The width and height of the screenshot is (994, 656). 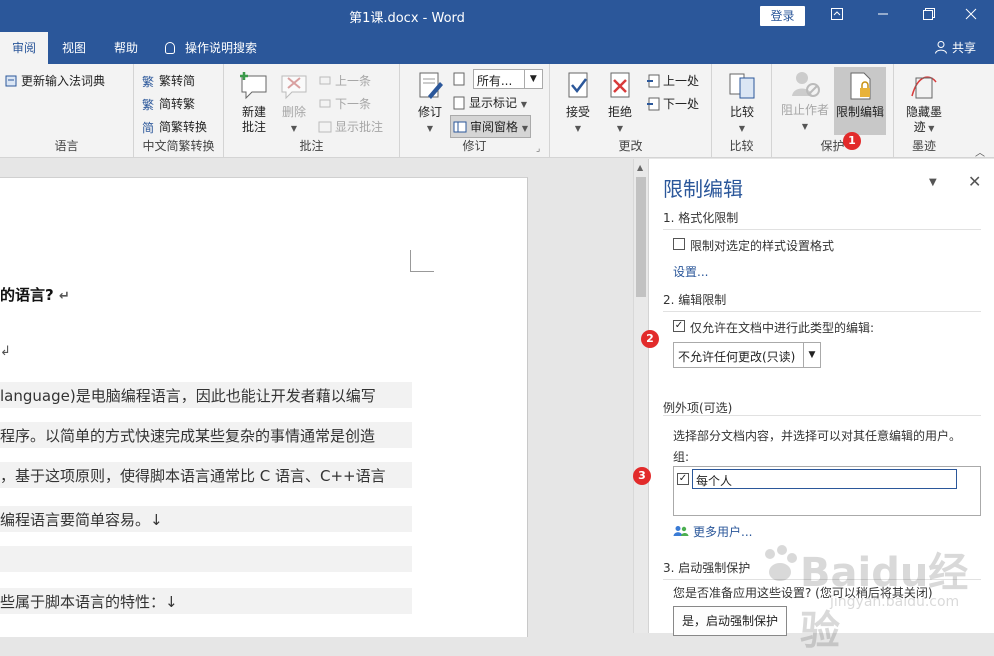 What do you see at coordinates (963, 48) in the screenshot?
I see `share-label: 共享` at bounding box center [963, 48].